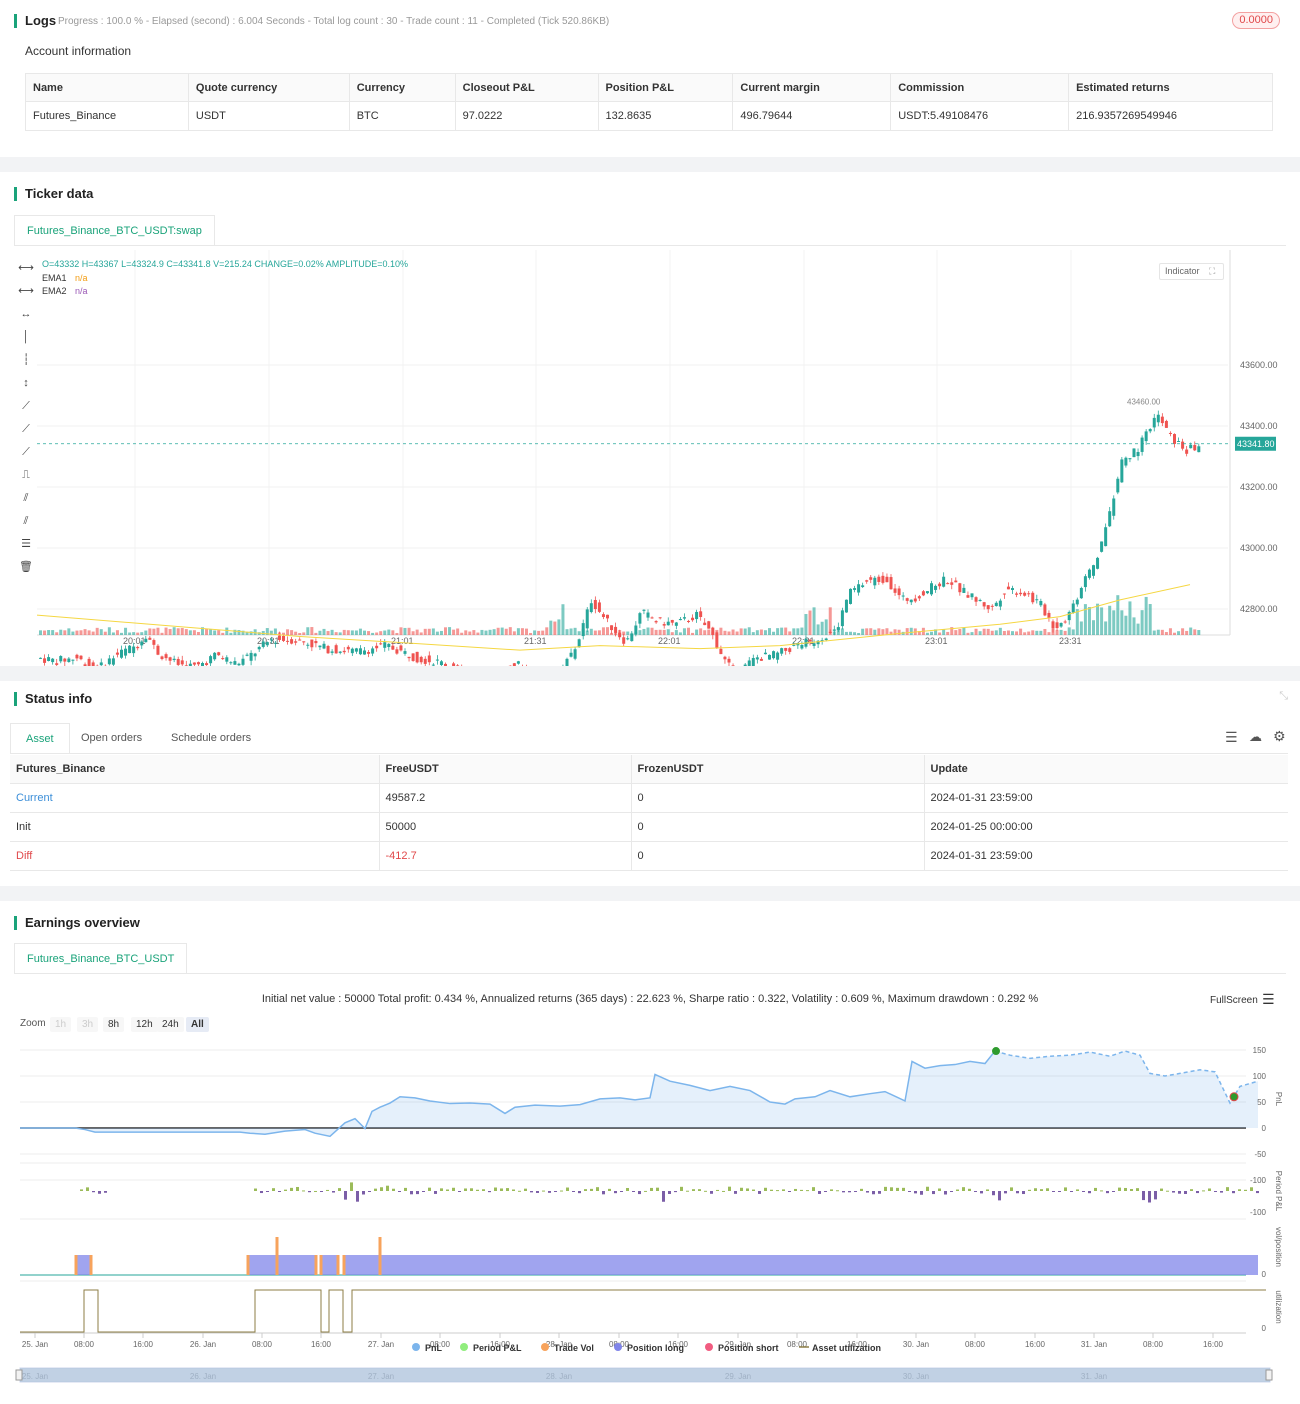 Image resolution: width=1300 pixels, height=1404 pixels. I want to click on ticker-title: Ticker data, so click(53, 194).